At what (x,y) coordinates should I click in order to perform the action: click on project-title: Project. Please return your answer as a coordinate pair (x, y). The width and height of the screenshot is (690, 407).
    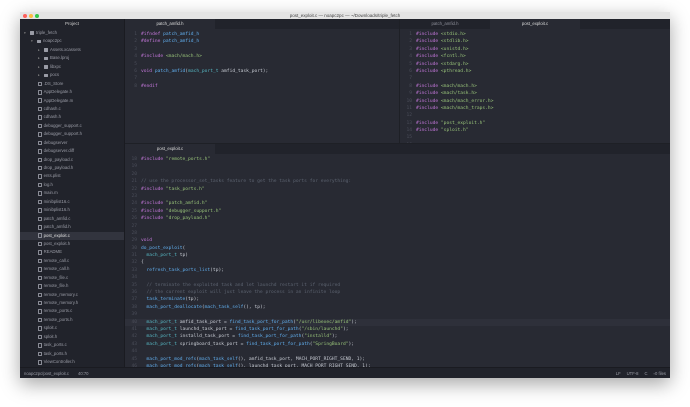
    Looking at the image, I should click on (71, 23).